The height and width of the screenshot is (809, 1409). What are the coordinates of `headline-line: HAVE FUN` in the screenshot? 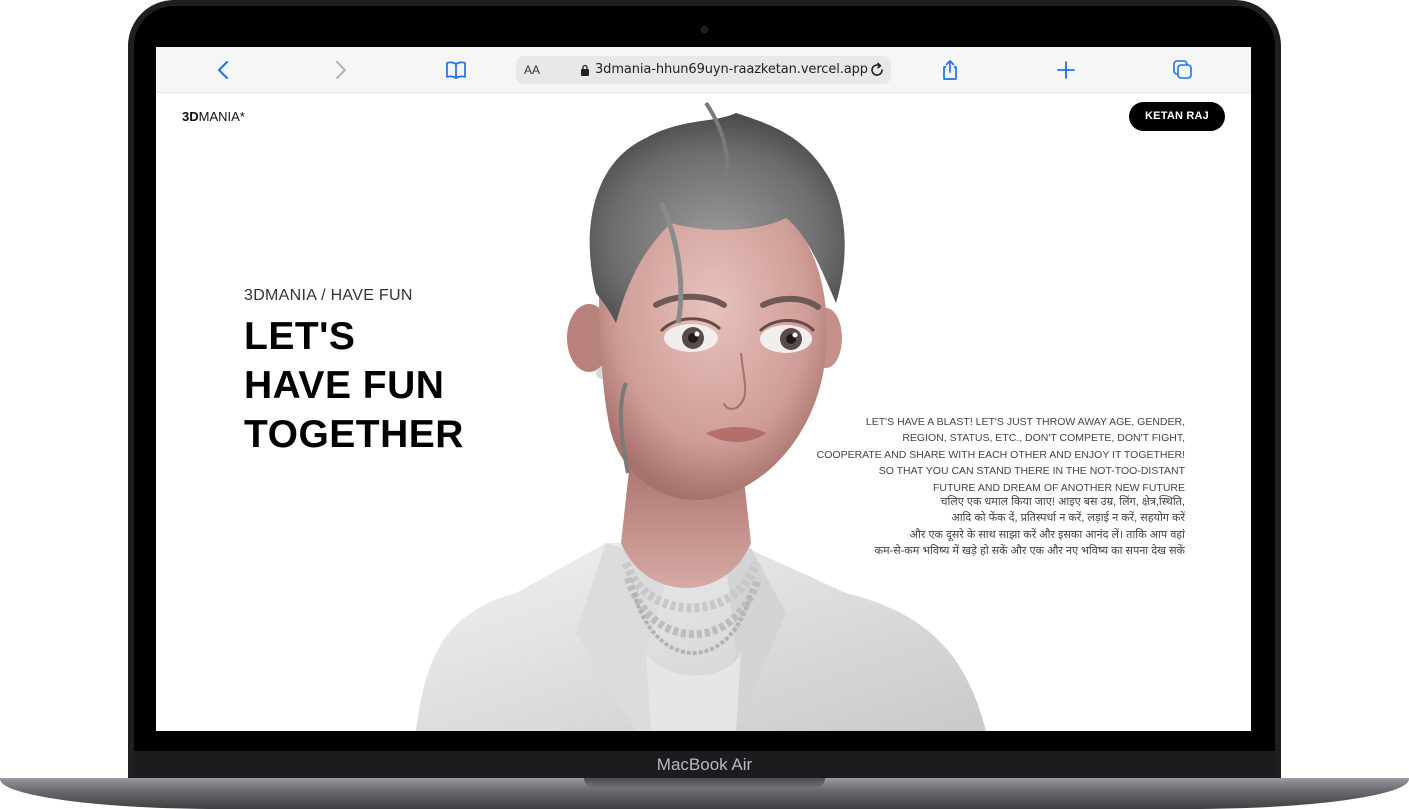 It's located at (344, 385).